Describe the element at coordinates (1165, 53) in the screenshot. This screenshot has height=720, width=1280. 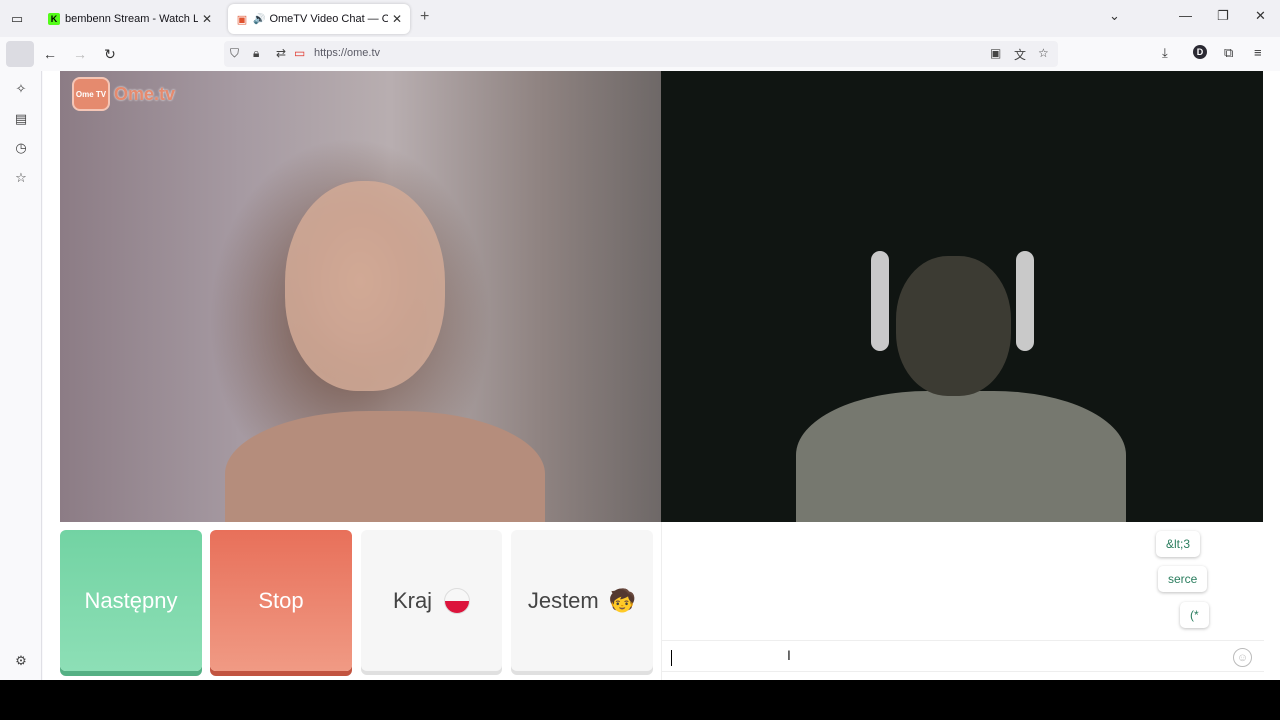
I see `download-icon: ⤓` at that location.